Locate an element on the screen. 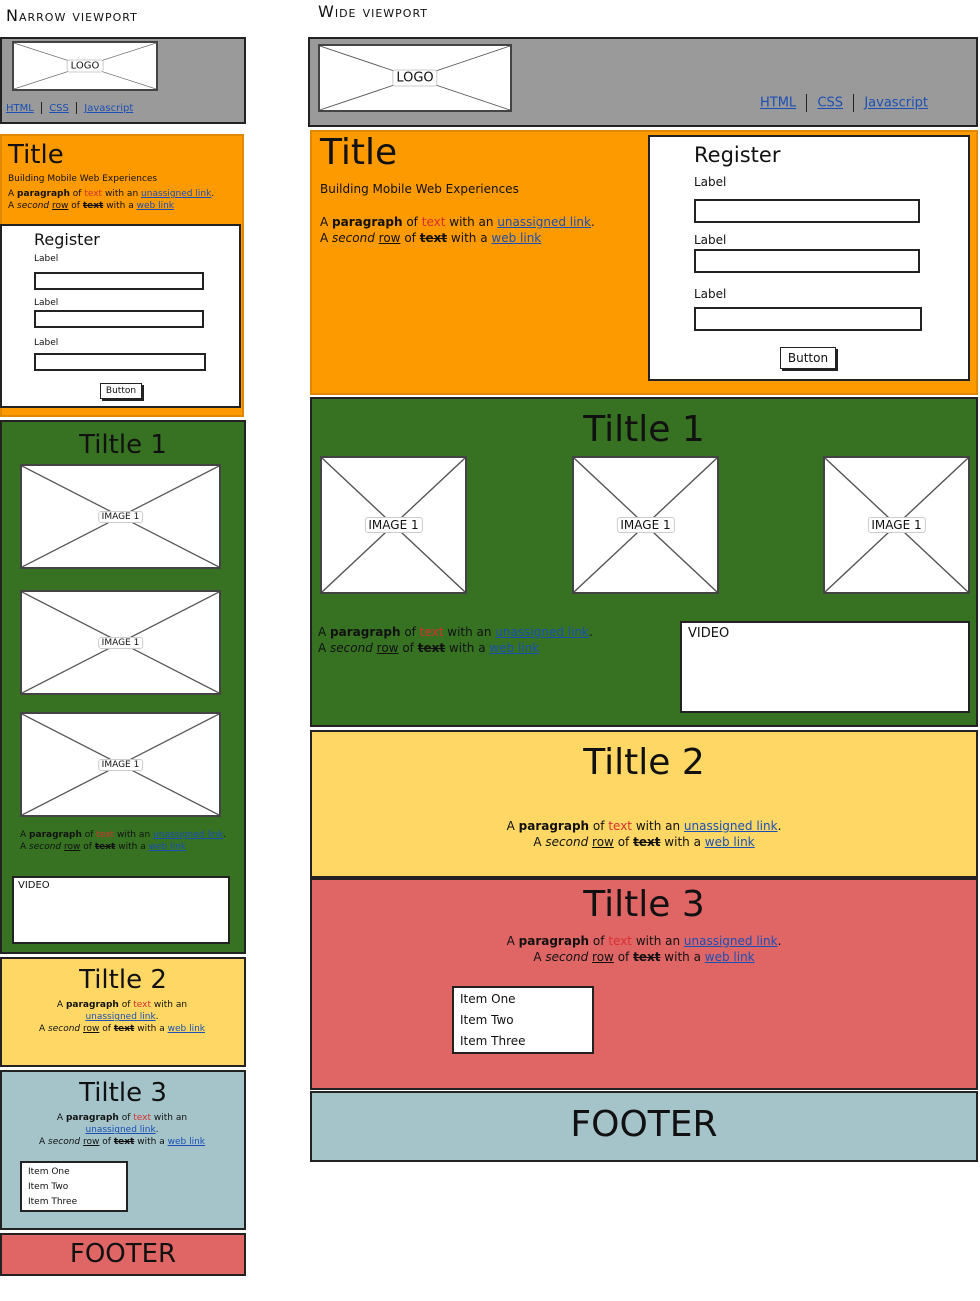 Image resolution: width=980 pixels, height=1301 pixels. narrow-intro-title: Title is located at coordinates (36, 155).